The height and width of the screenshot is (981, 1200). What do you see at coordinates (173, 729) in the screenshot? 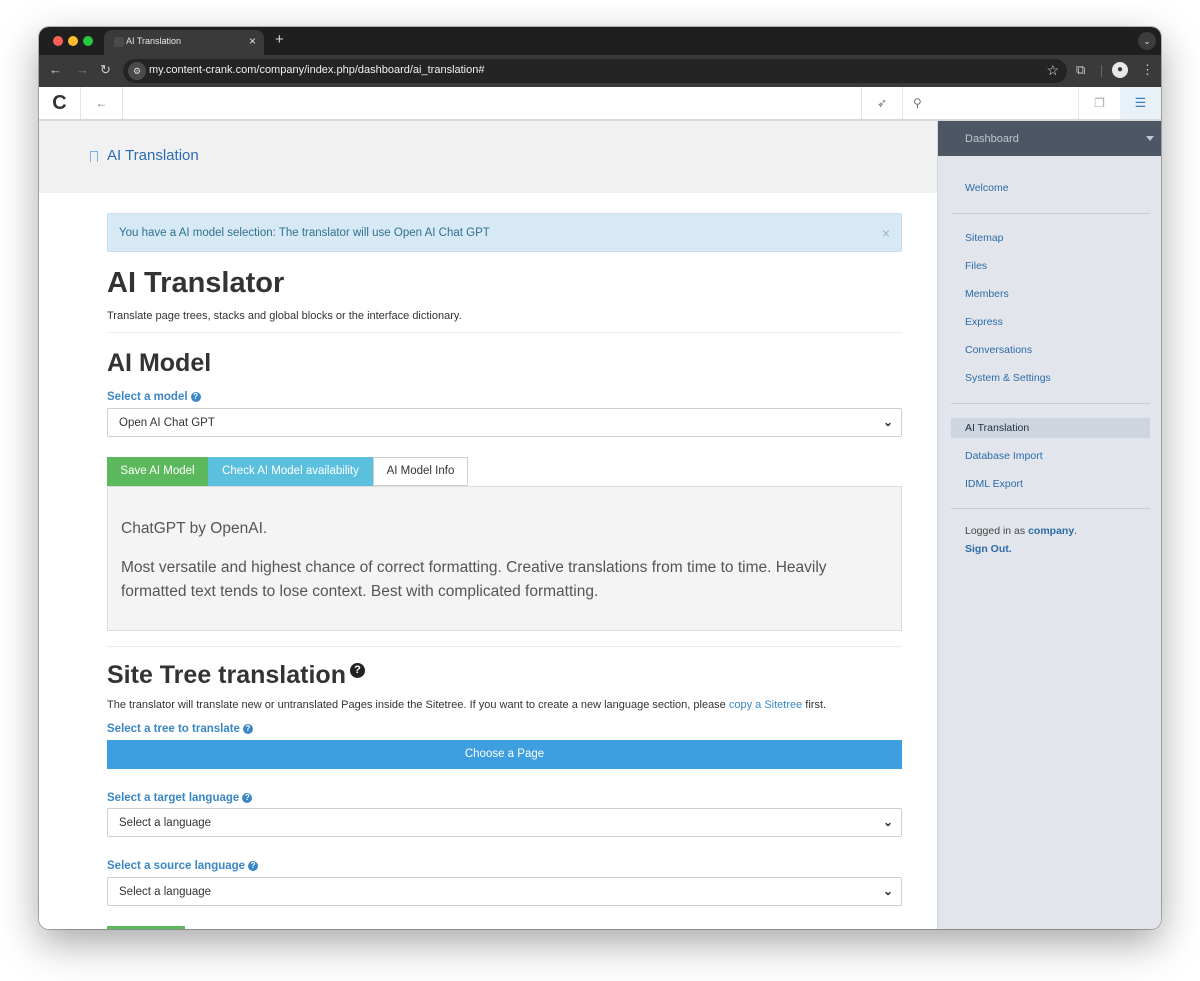
I see `select-tree-label-text: Select a tree to translate` at bounding box center [173, 729].